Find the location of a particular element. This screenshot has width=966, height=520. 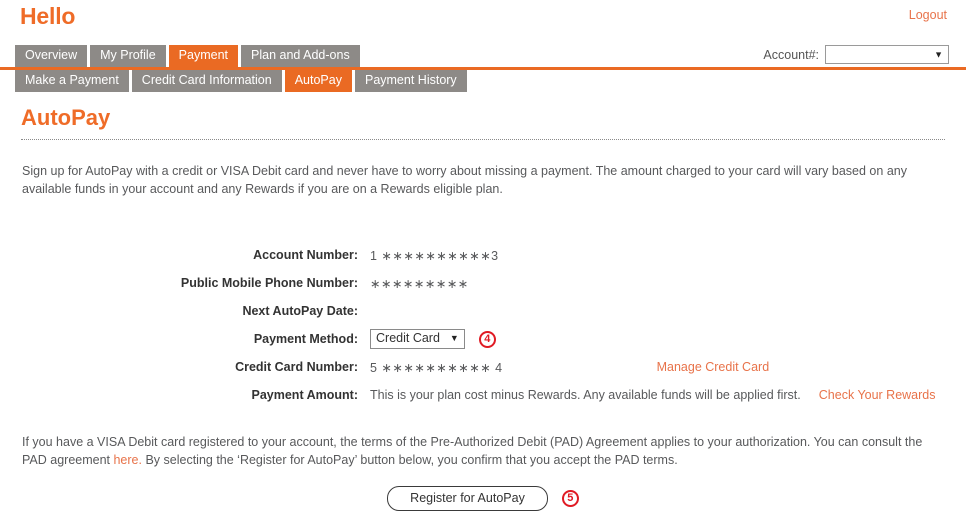

pad-agreement-link: here. is located at coordinates (127, 460).